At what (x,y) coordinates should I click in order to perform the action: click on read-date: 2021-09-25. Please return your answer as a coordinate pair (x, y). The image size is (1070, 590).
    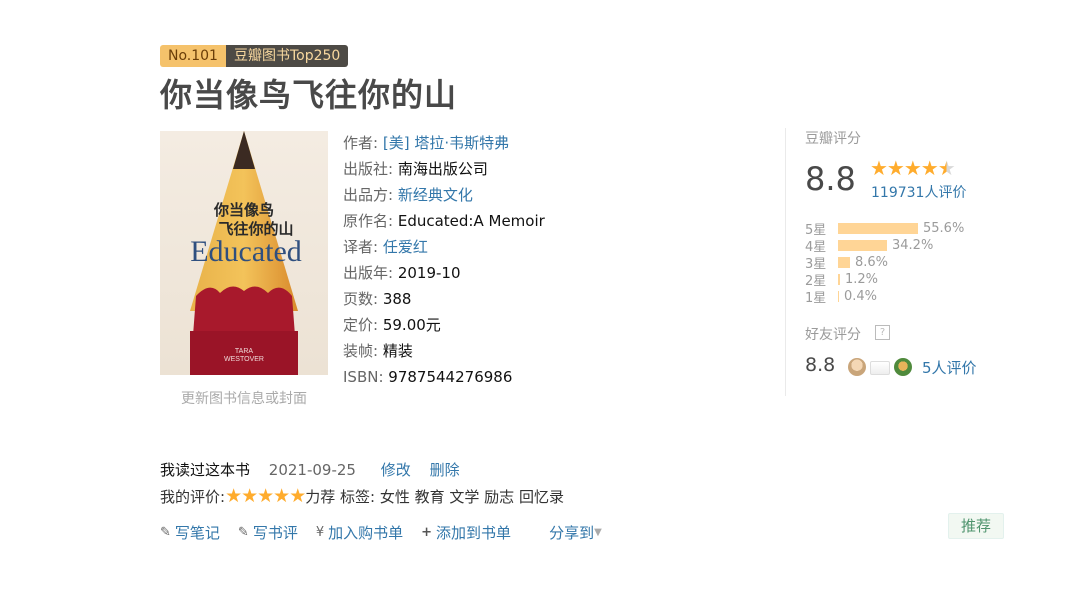
    Looking at the image, I should click on (312, 470).